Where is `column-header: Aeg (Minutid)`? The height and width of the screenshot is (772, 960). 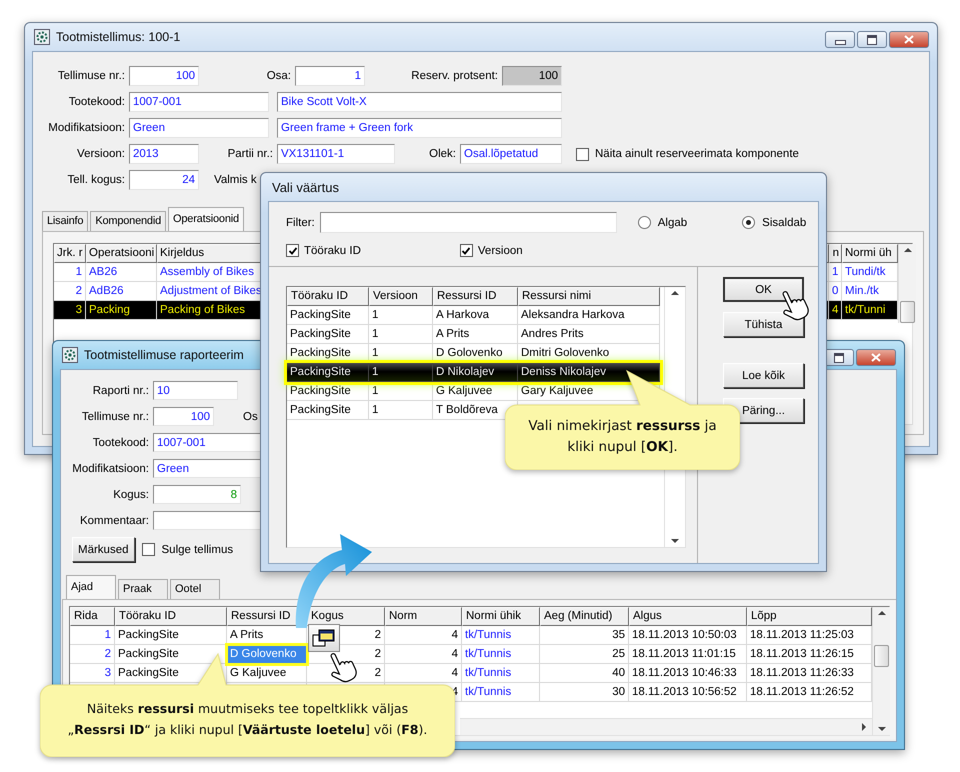 column-header: Aeg (Minutid) is located at coordinates (584, 616).